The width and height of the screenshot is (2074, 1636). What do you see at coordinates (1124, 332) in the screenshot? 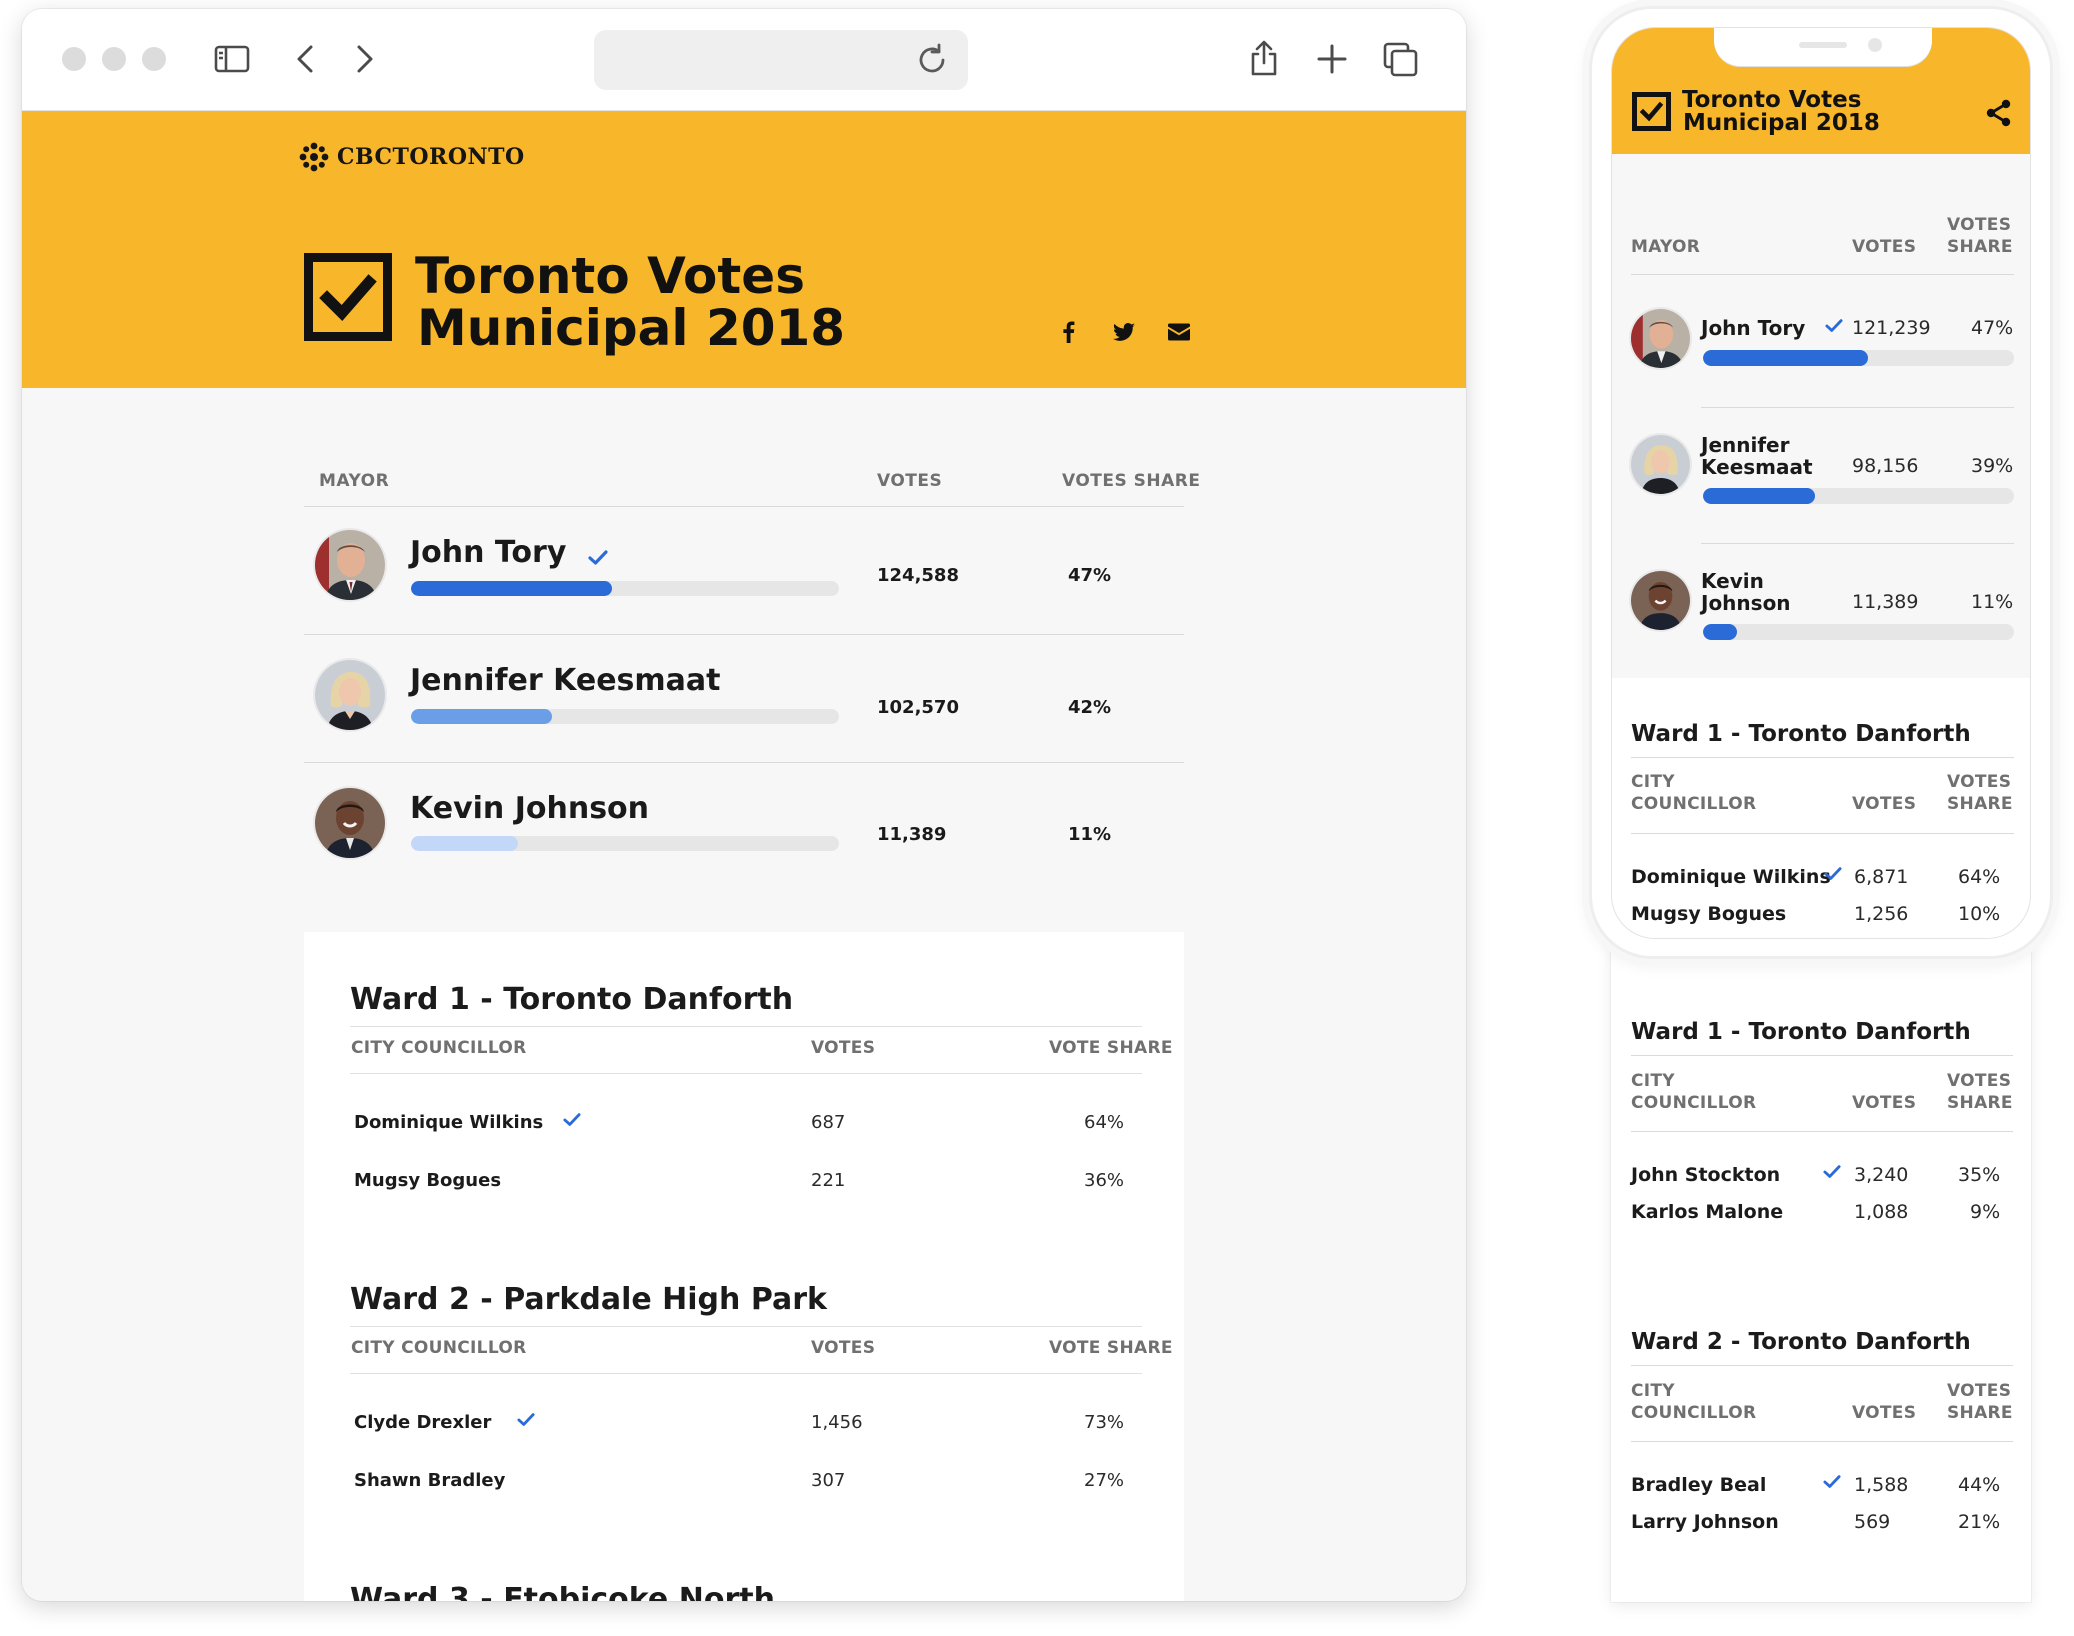
I see `twitter-icon` at bounding box center [1124, 332].